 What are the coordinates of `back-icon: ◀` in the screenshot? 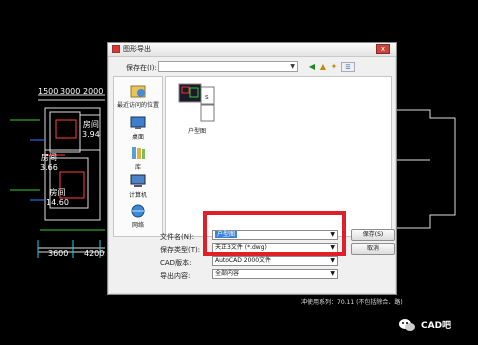 It's located at (312, 67).